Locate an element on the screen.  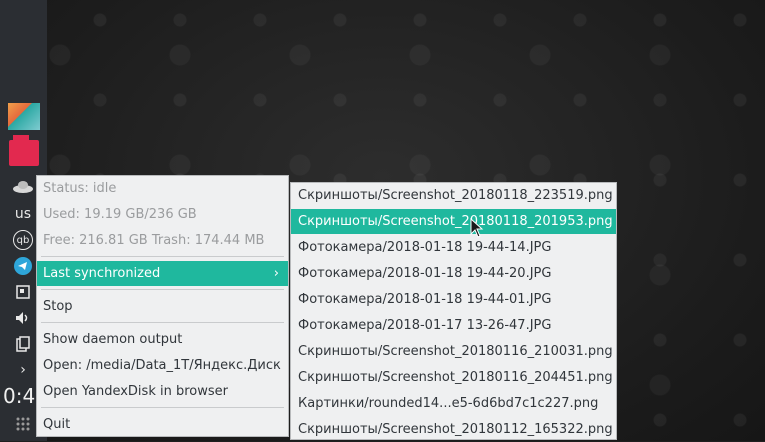
chevron-right-icon: › is located at coordinates (23, 370).